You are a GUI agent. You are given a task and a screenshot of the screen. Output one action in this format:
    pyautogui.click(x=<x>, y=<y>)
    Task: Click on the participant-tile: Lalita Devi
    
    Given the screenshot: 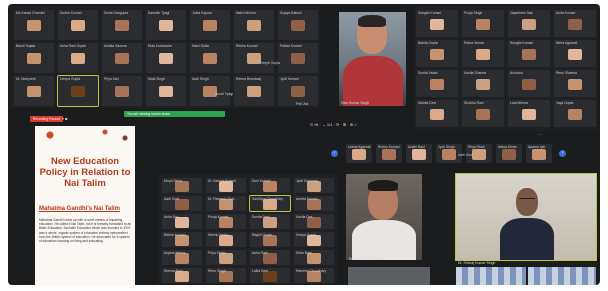 What is the action you would take?
    pyautogui.click(x=270, y=275)
    